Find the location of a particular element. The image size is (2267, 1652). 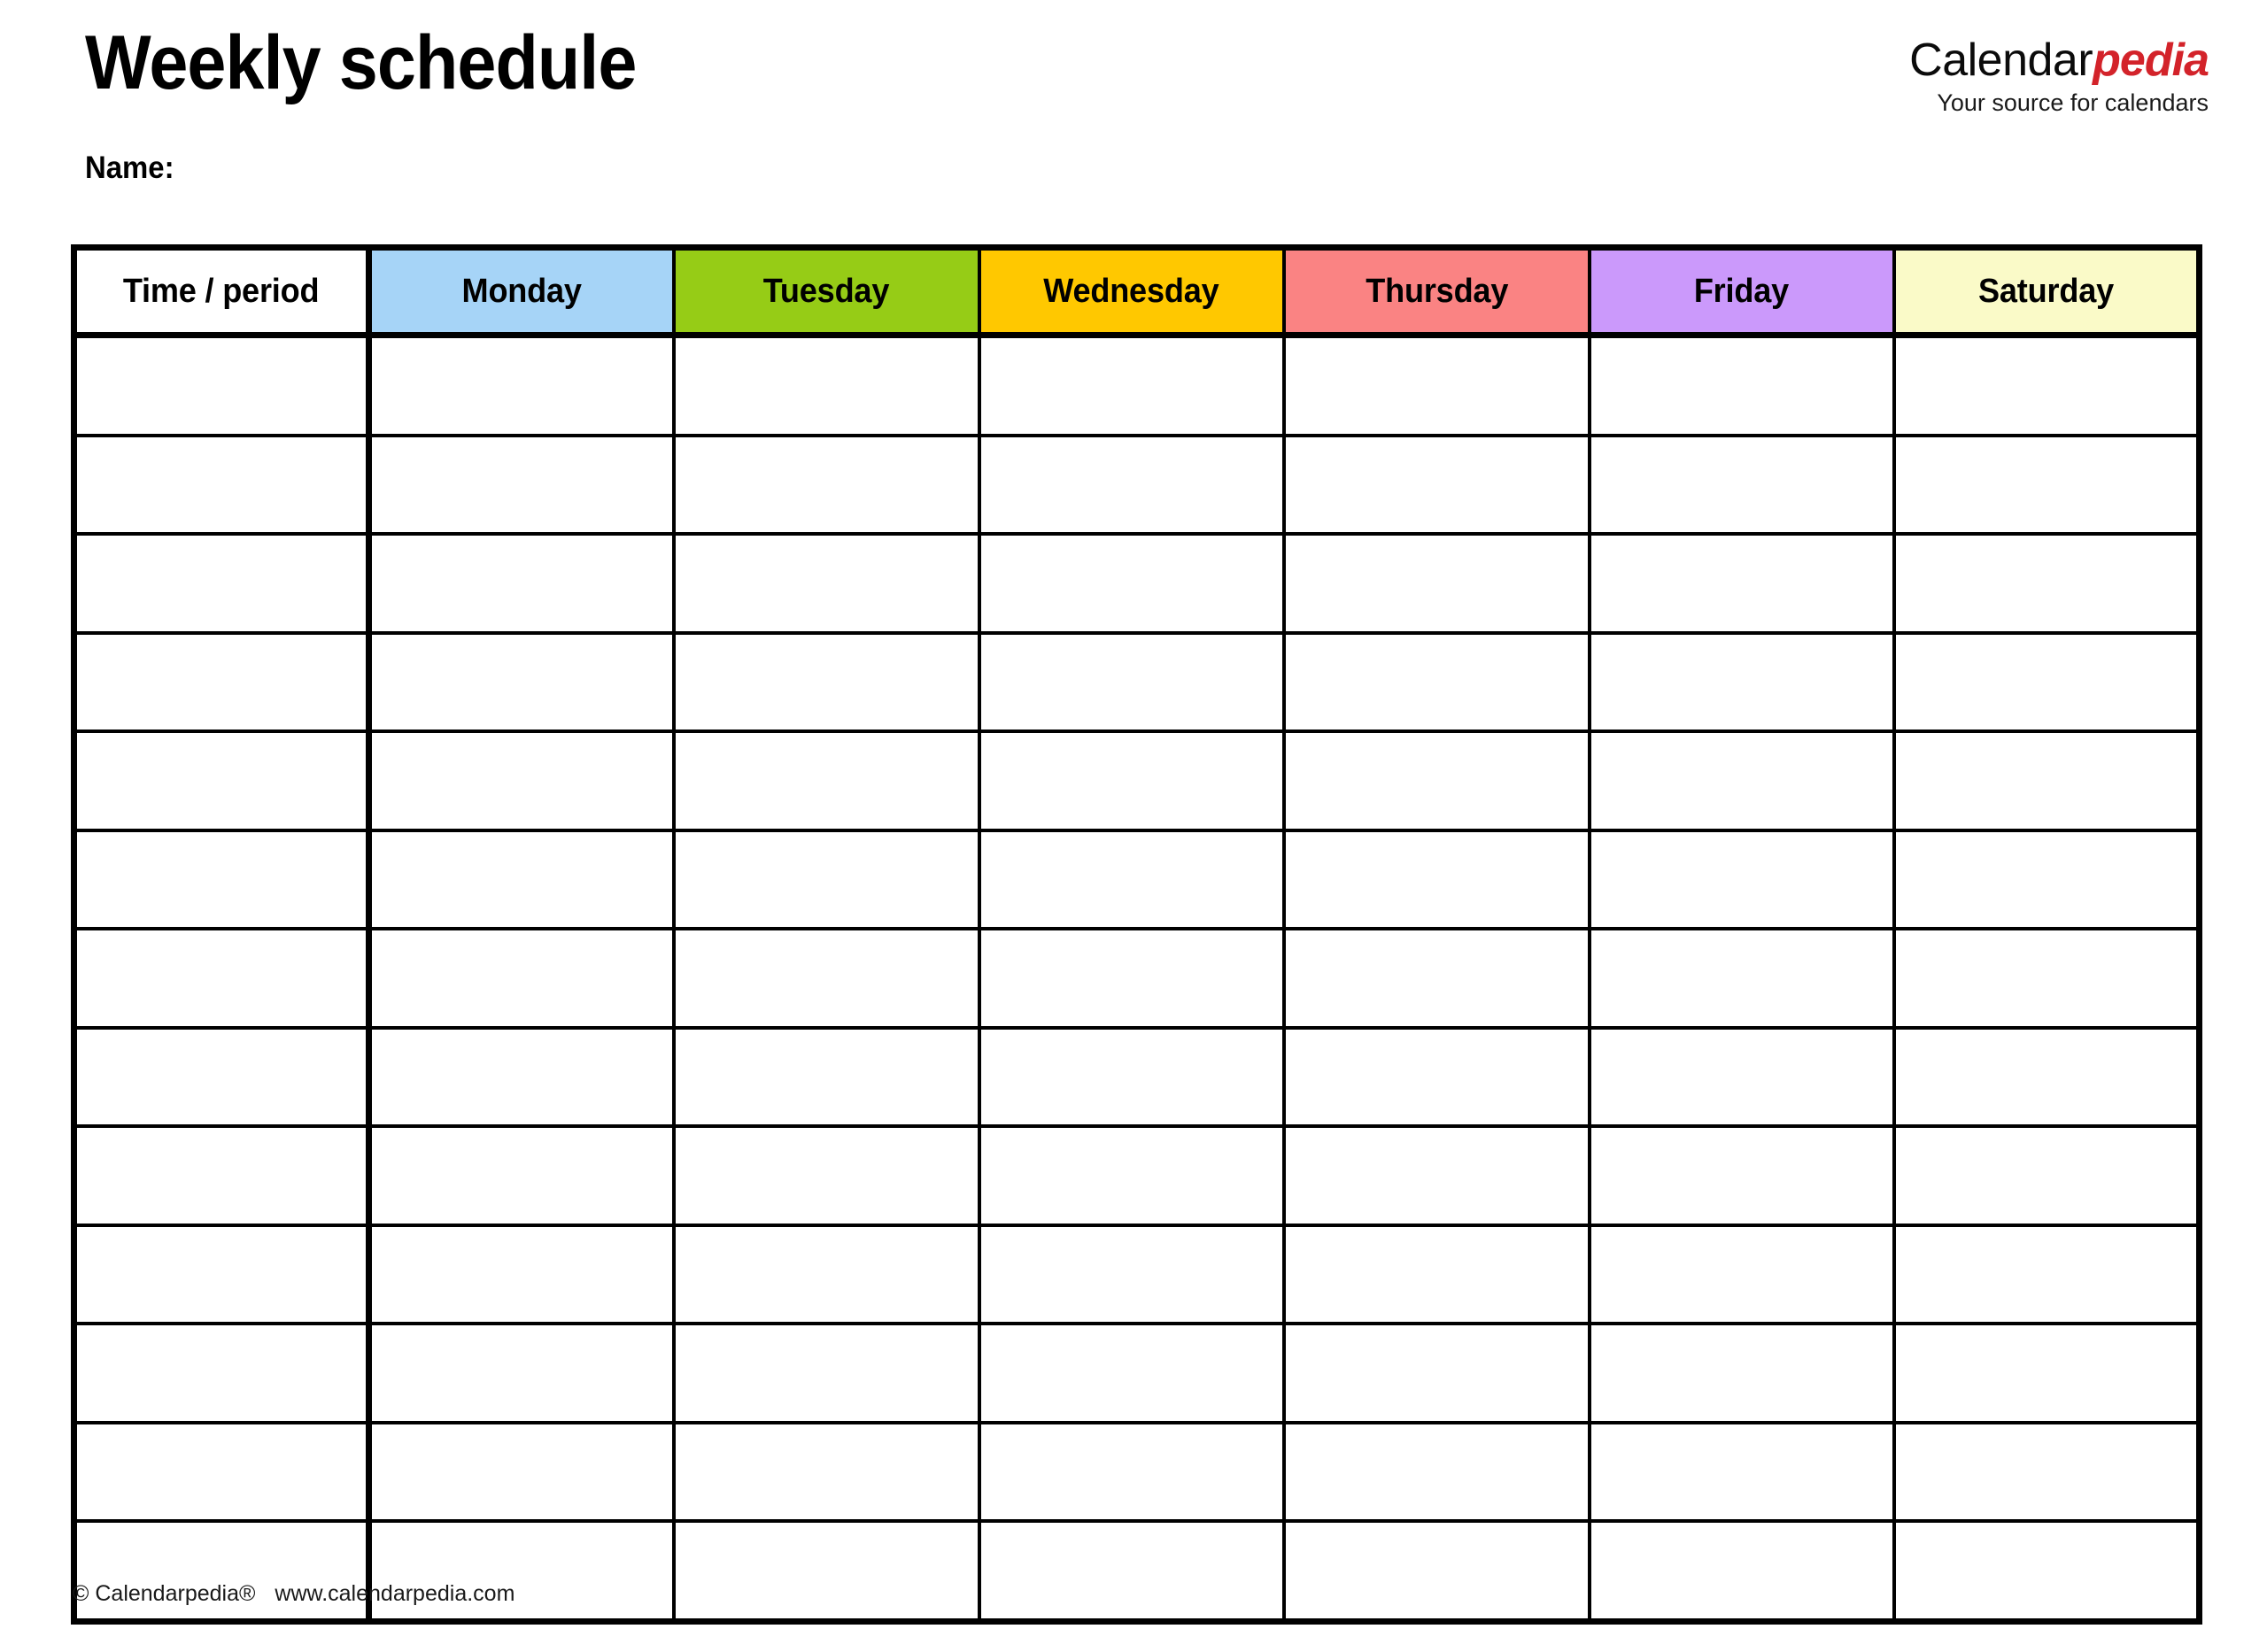

brand-wordmark: Calendarpedia is located at coordinates (2059, 60).